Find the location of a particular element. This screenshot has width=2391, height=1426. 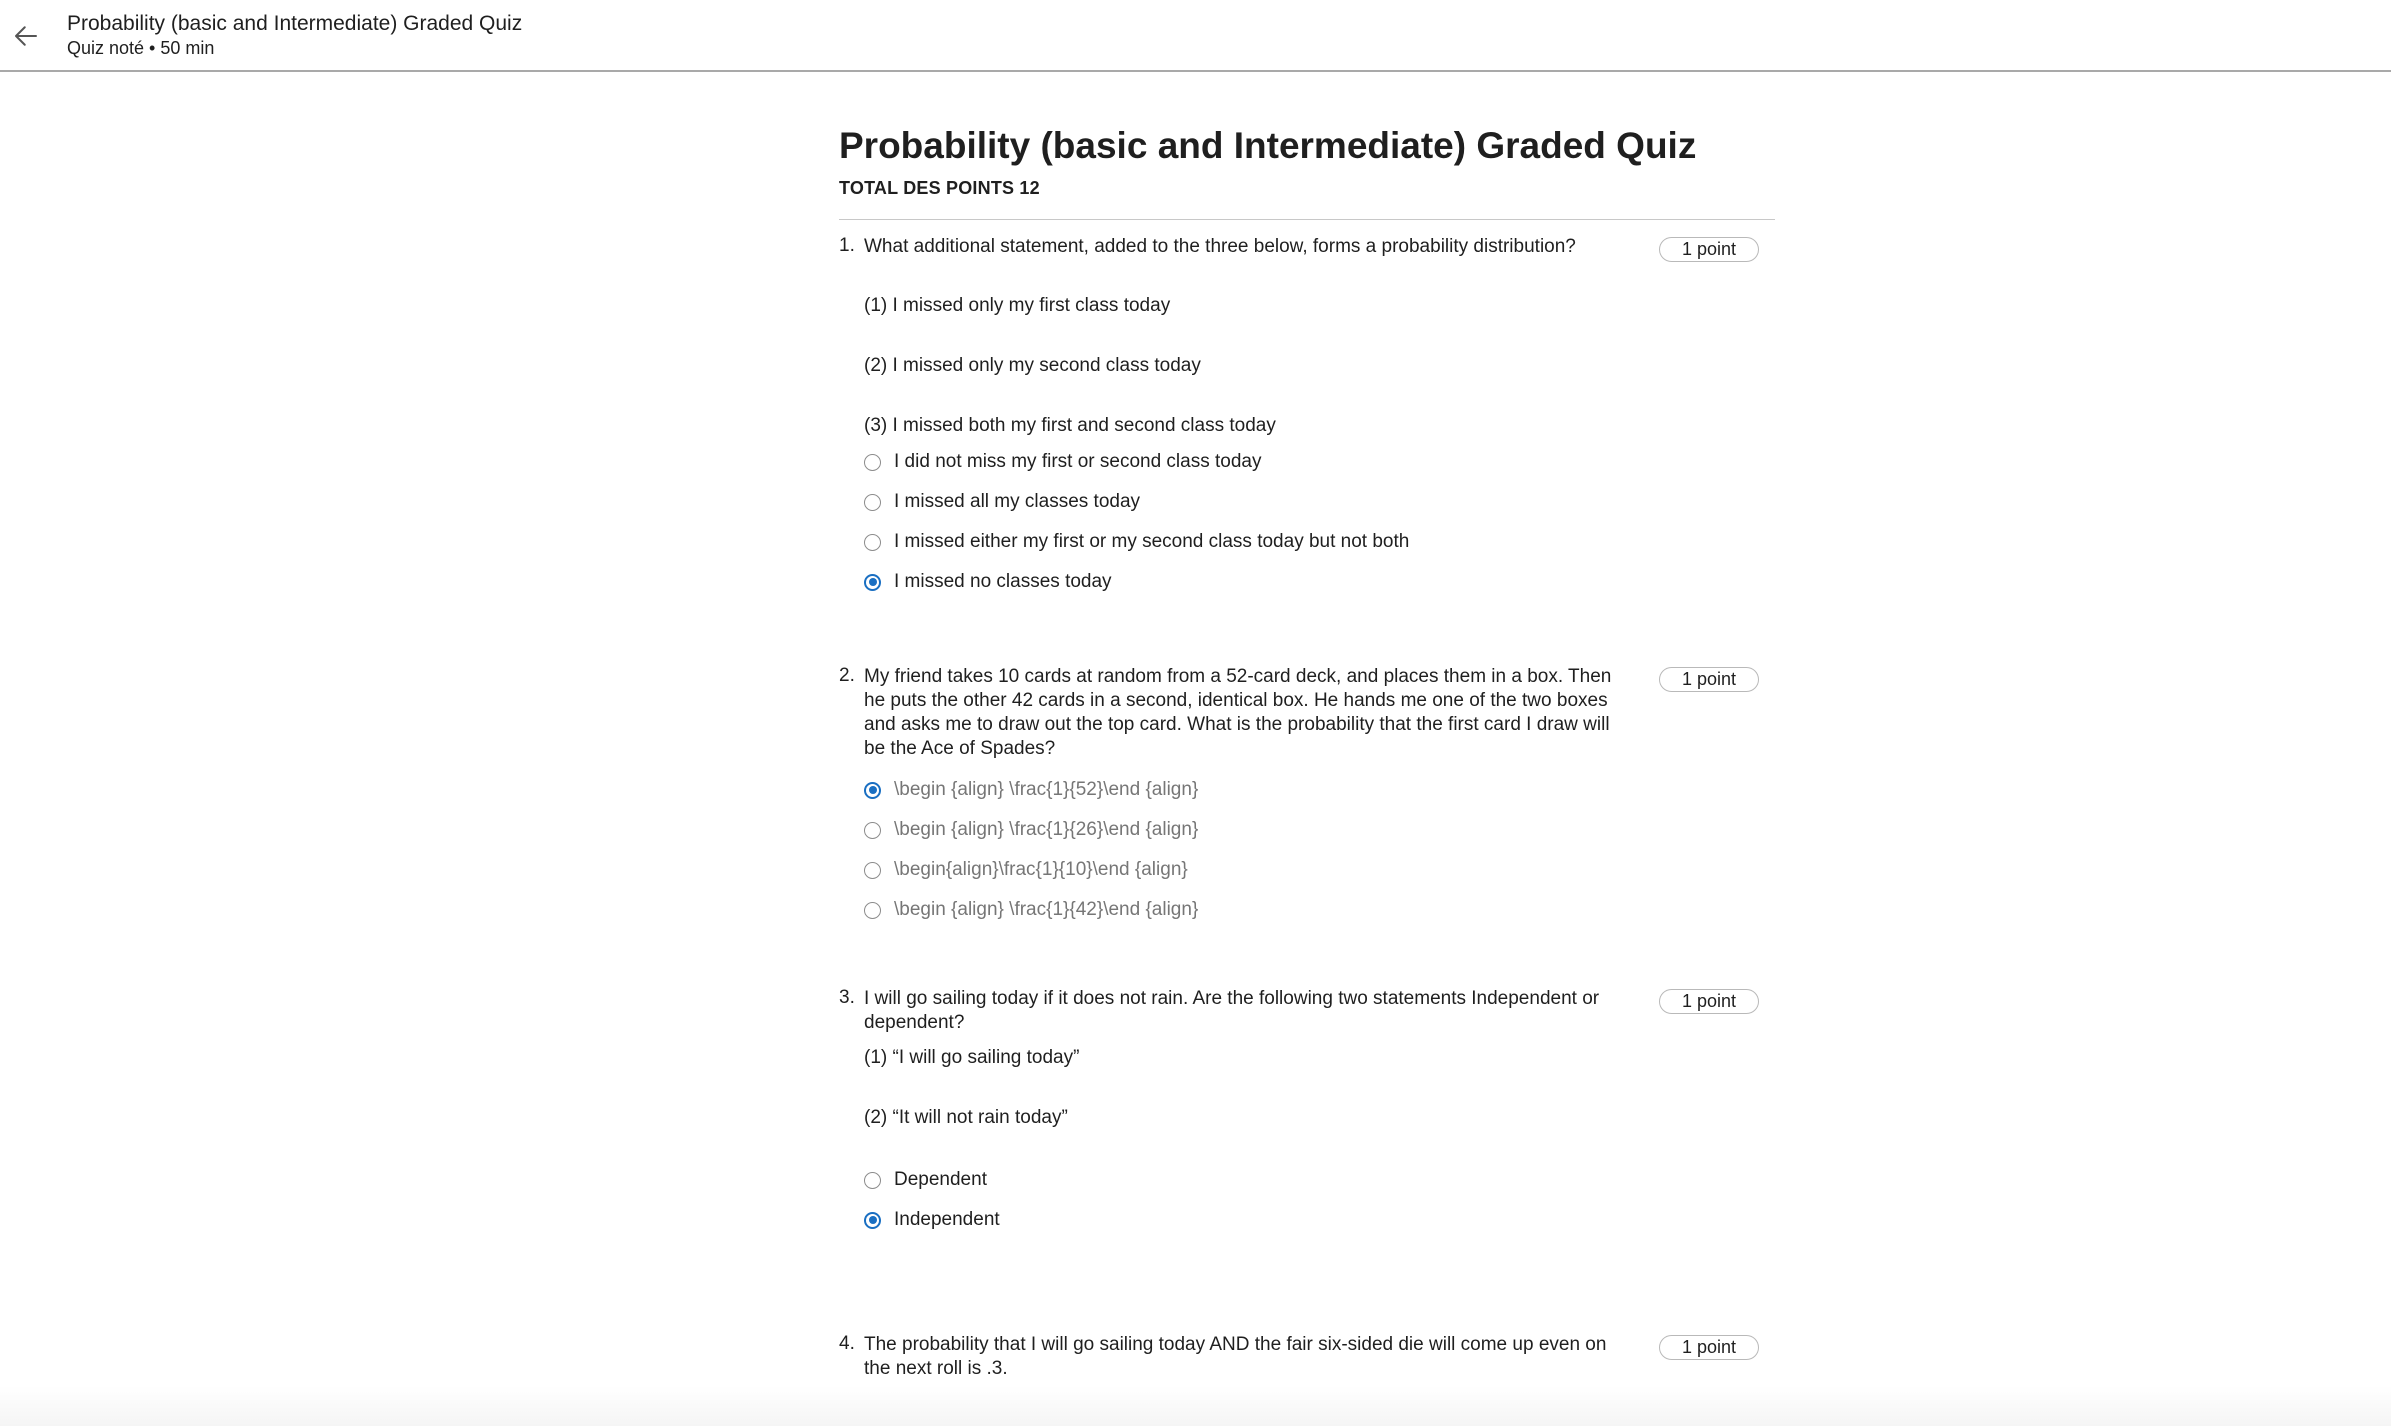

statement-2: (2) I missed only my second class today is located at coordinates (1032, 365).